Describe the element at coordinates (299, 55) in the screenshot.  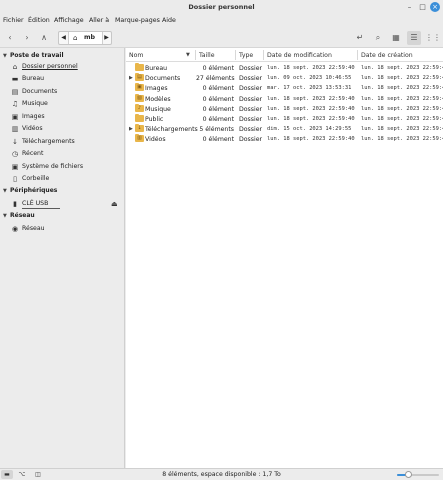
I see `column-modified: Date de modification` at that location.